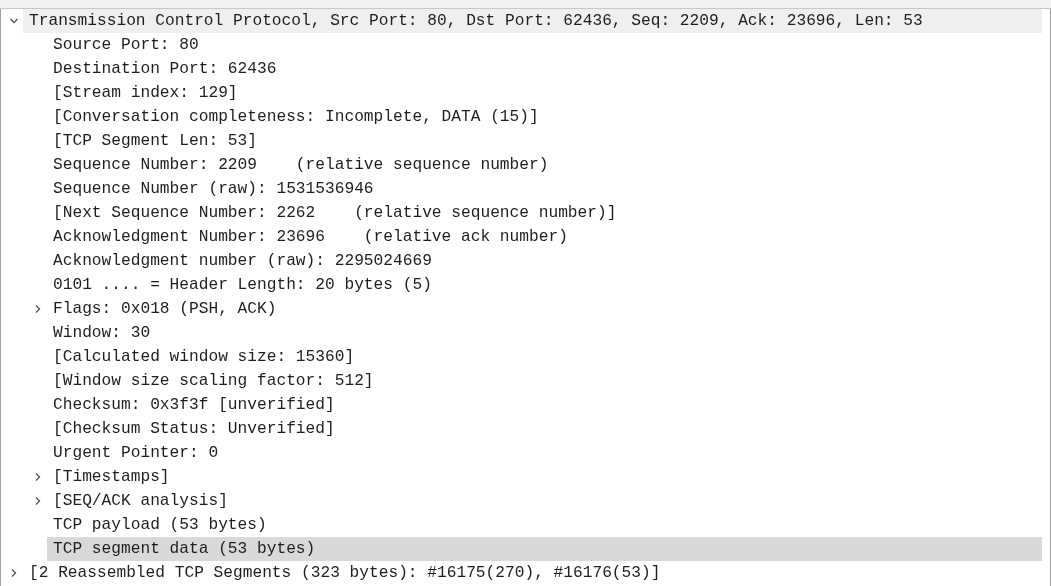  Describe the element at coordinates (544, 69) in the screenshot. I see `tree-item: Destination Port: 62436` at that location.